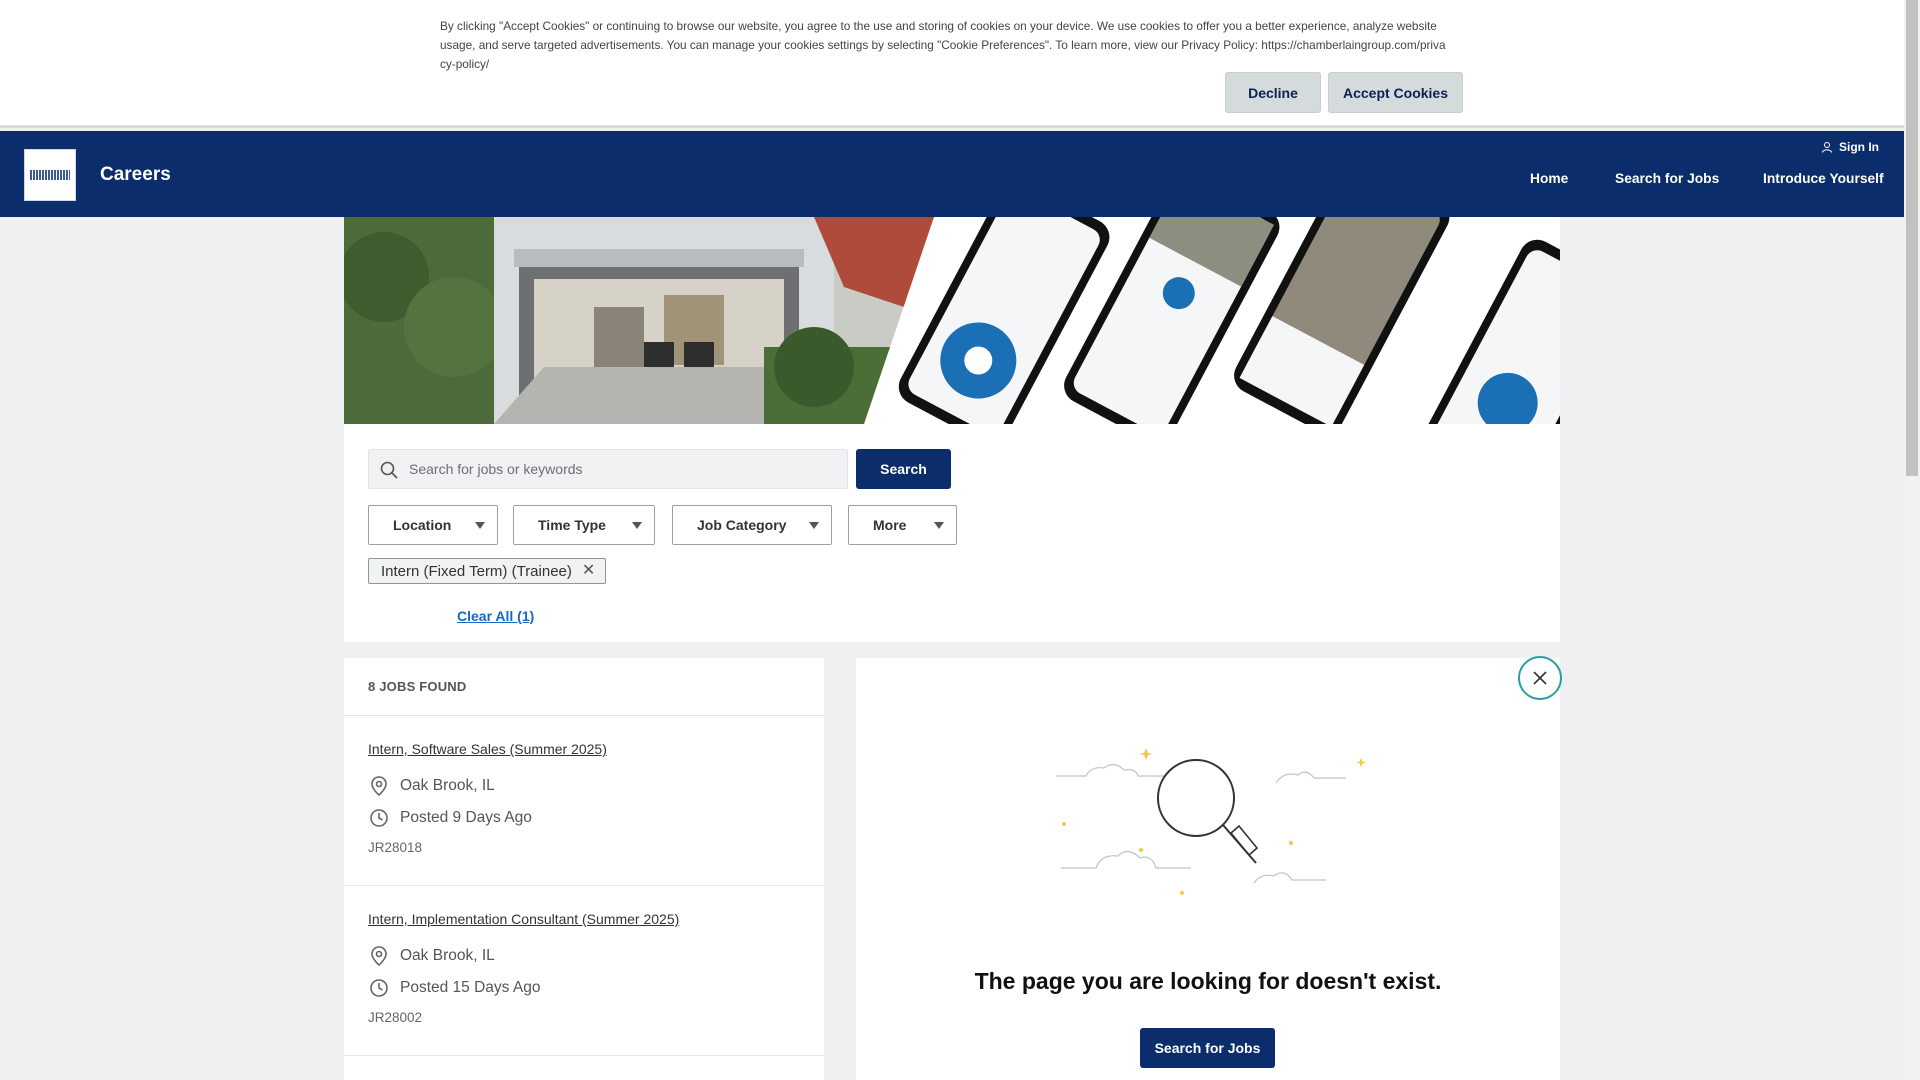 The image size is (1920, 1080). Describe the element at coordinates (584, 1055) in the screenshot. I see `divider` at that location.